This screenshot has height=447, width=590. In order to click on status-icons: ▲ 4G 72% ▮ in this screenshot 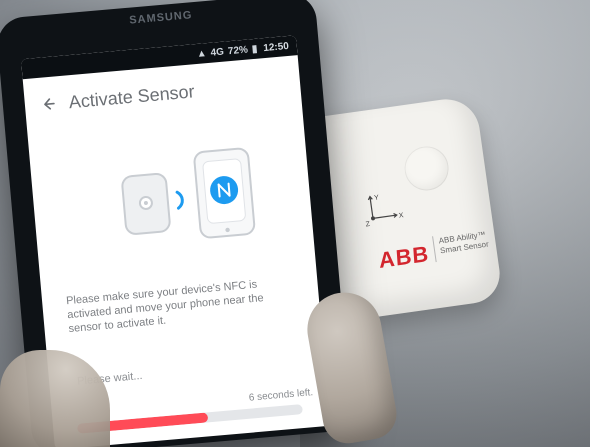, I will do `click(227, 51)`.